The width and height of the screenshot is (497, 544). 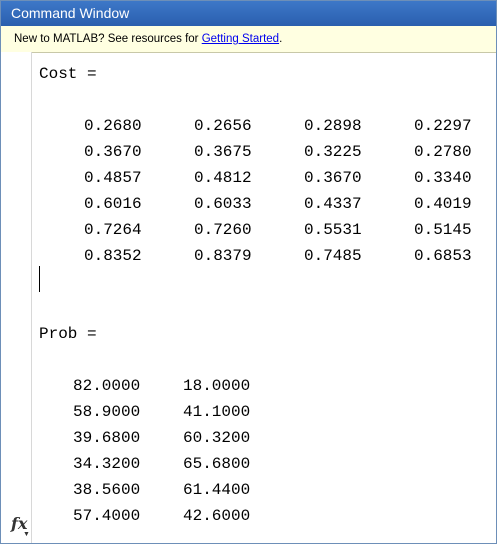 What do you see at coordinates (68, 74) in the screenshot?
I see `cost-header: Cost =` at bounding box center [68, 74].